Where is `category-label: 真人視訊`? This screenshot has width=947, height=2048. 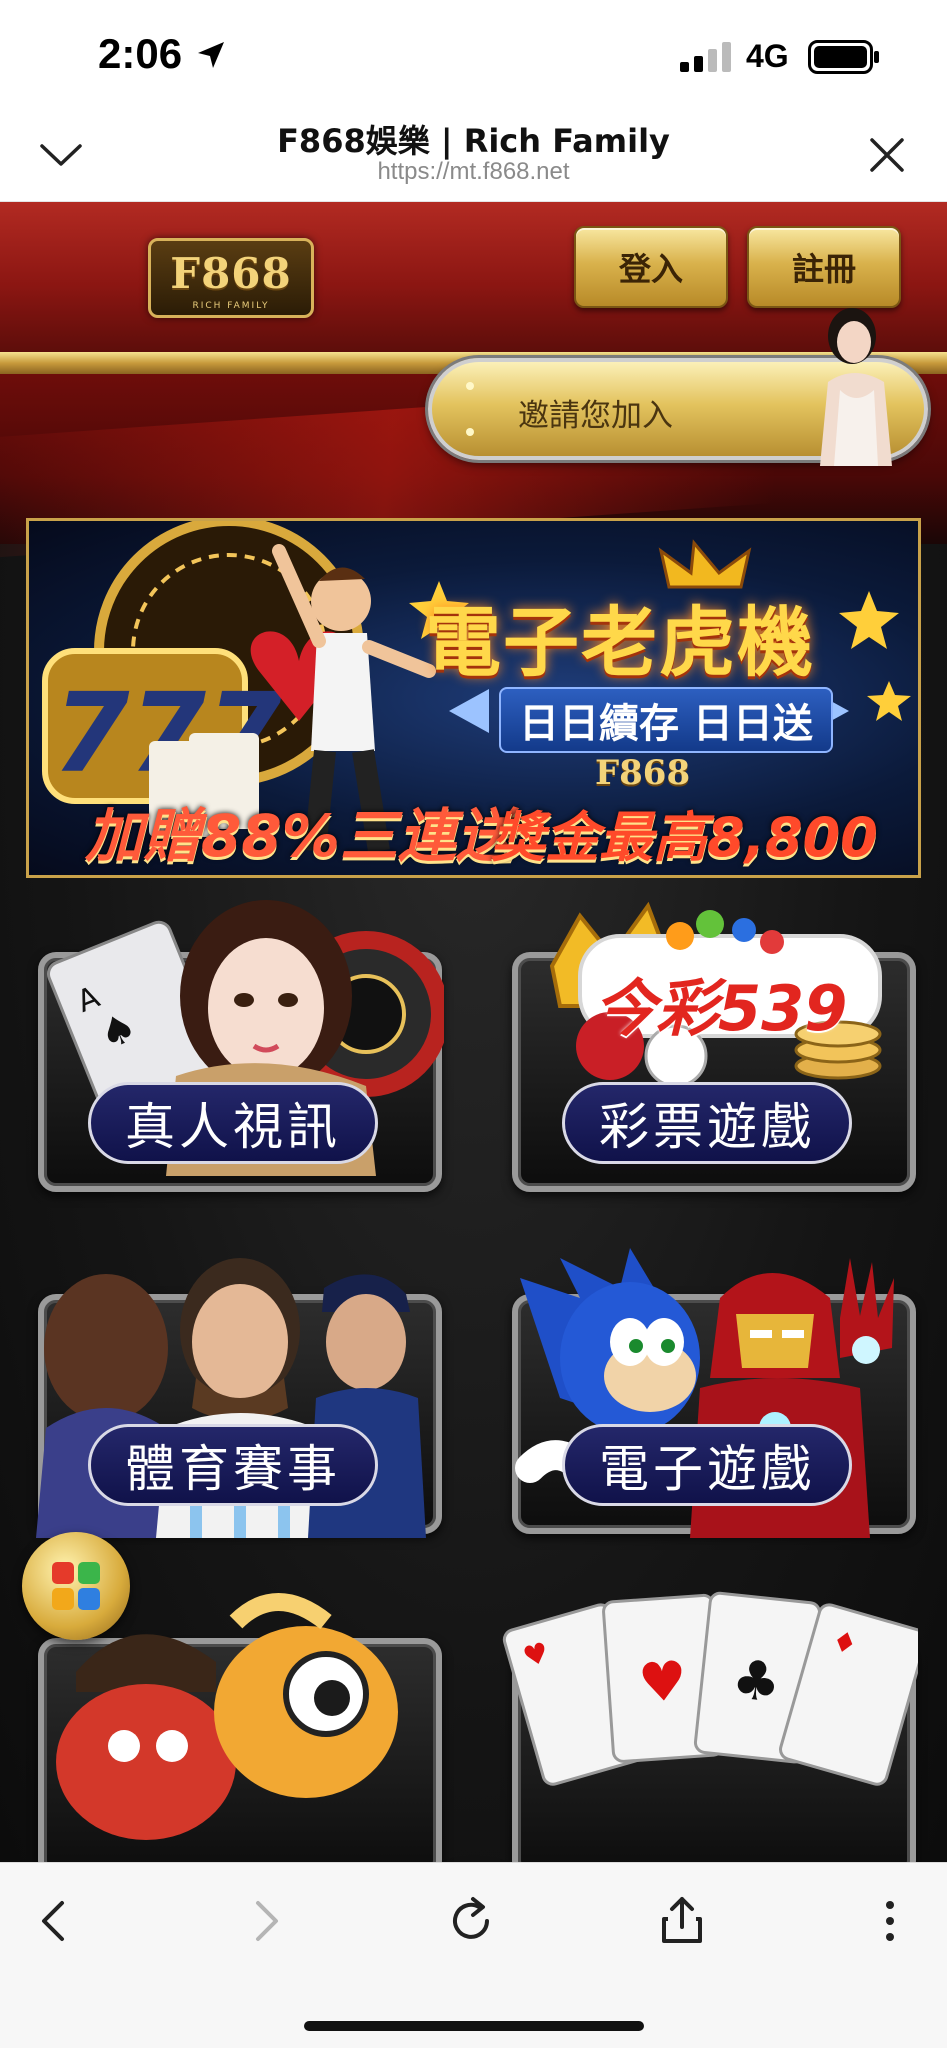
category-label: 真人視訊 is located at coordinates (233, 1123).